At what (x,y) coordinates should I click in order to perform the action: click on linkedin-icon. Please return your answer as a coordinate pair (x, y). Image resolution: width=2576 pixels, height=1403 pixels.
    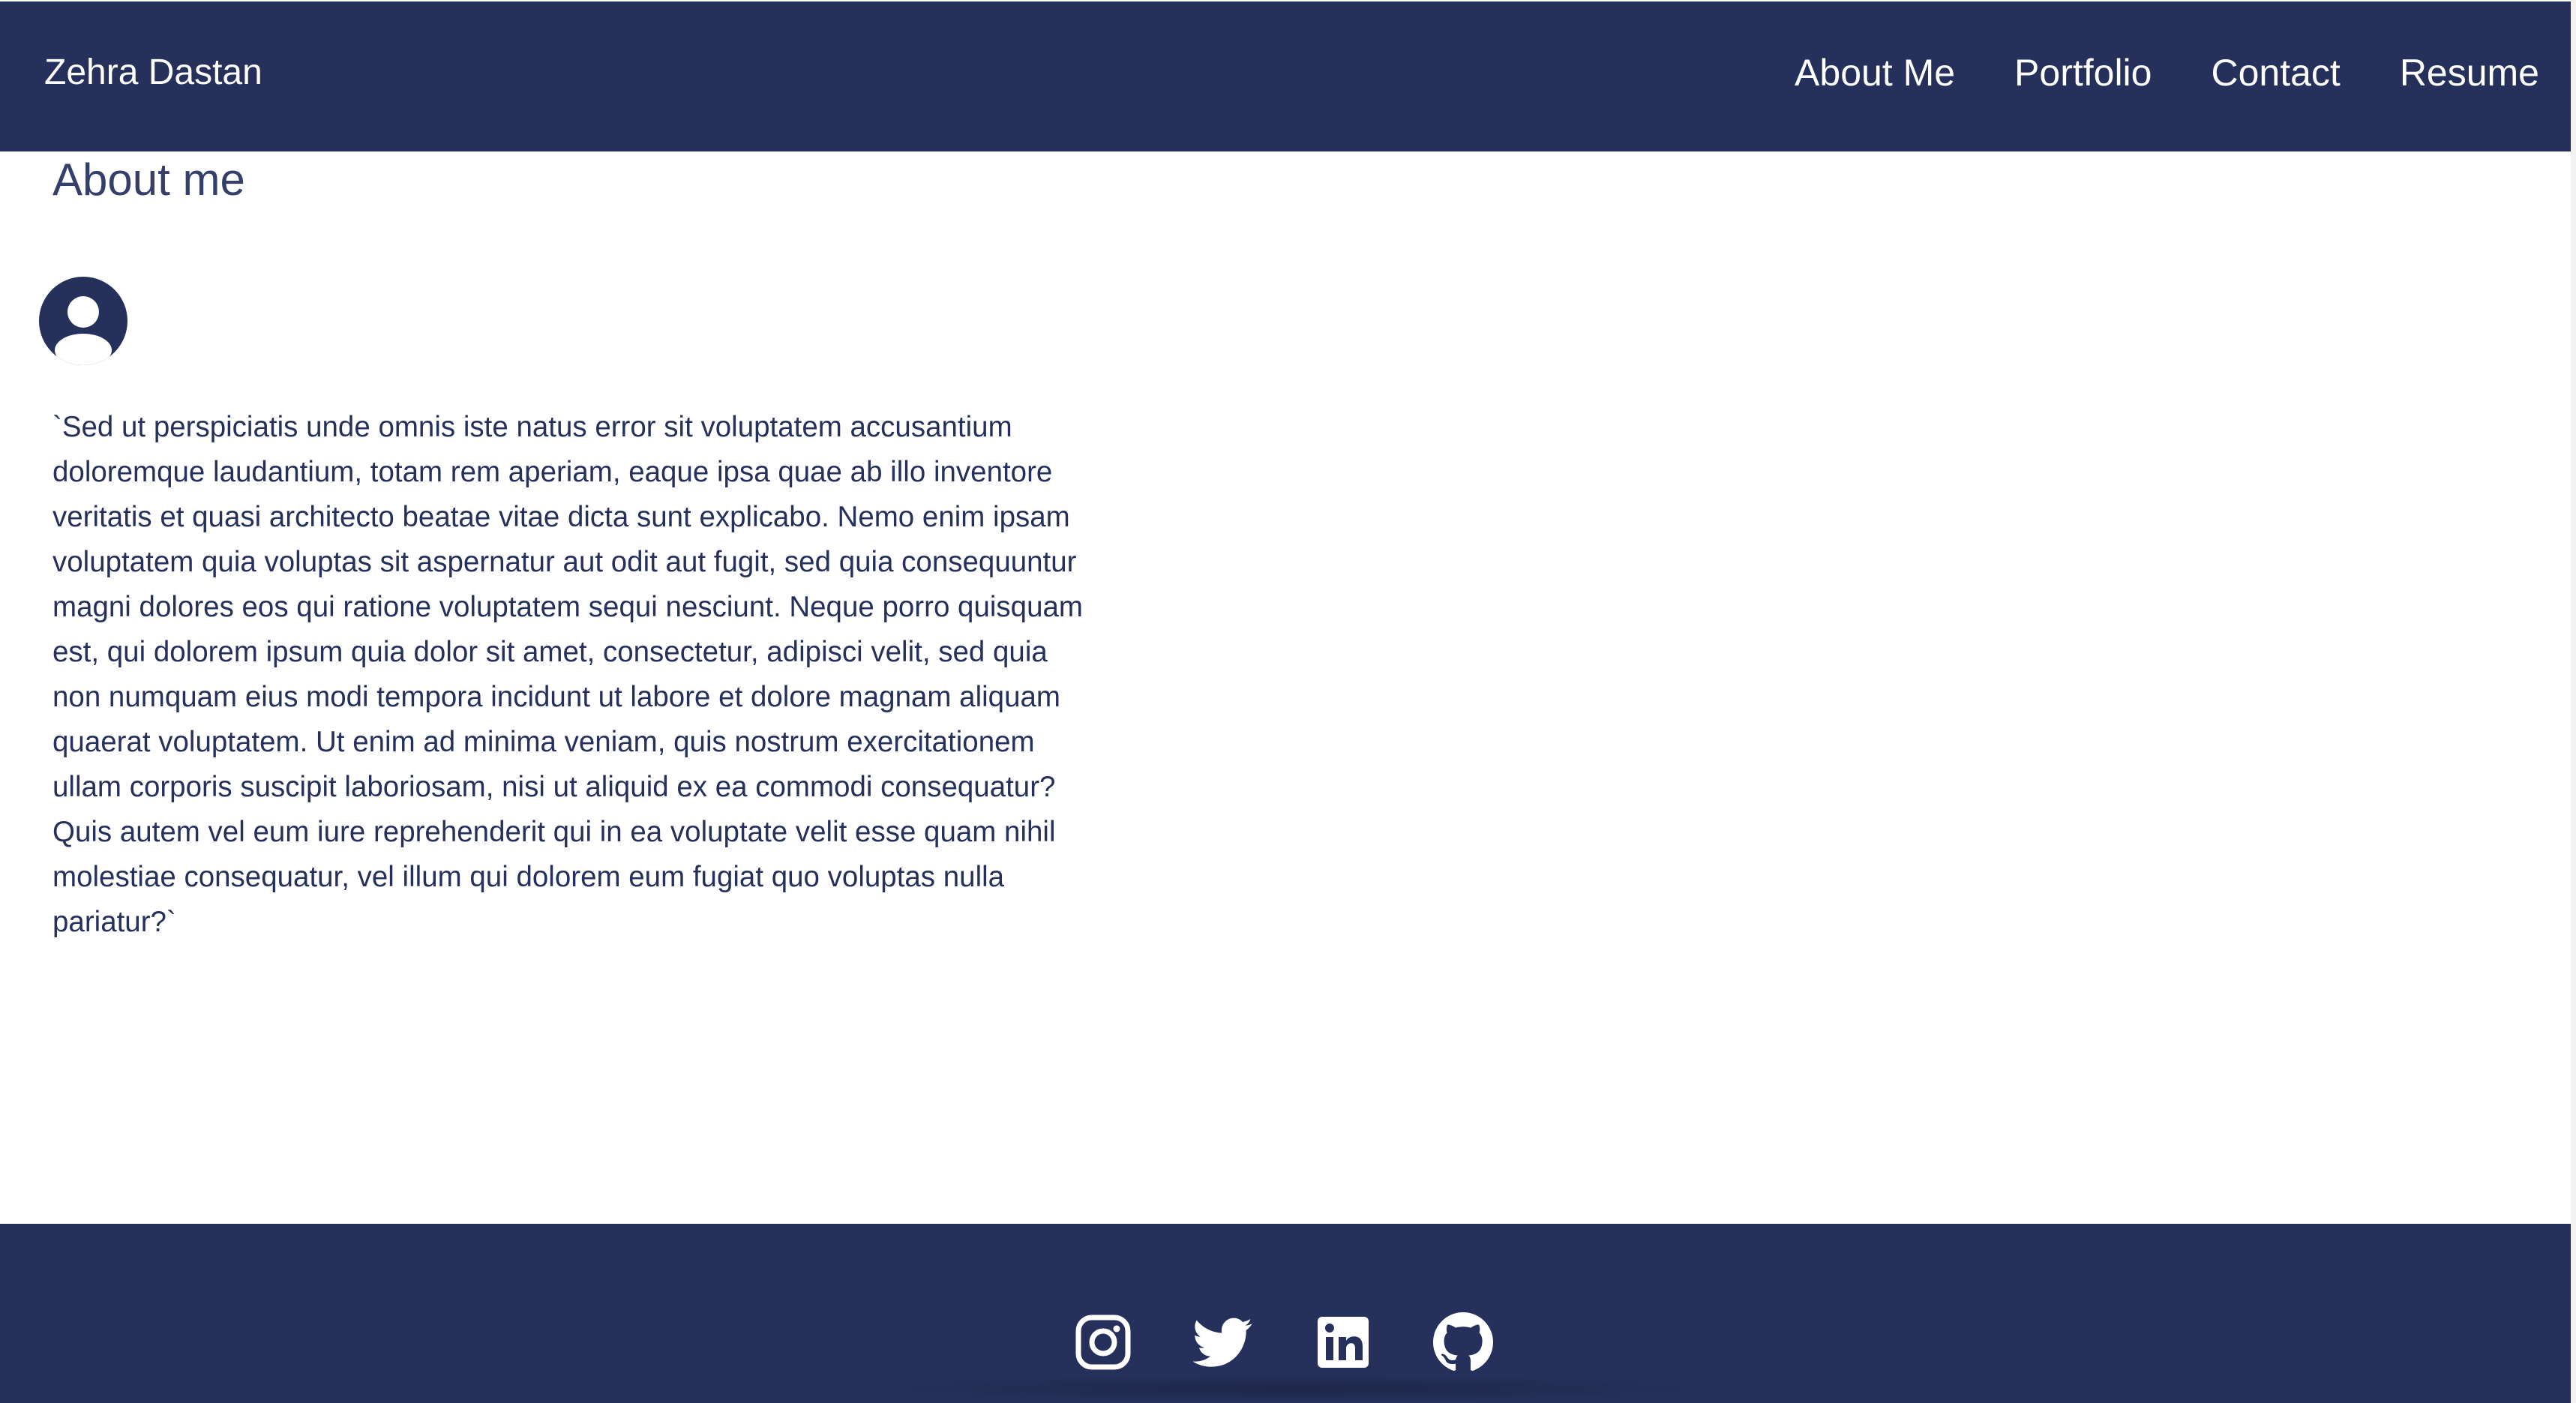
    Looking at the image, I should click on (1343, 1342).